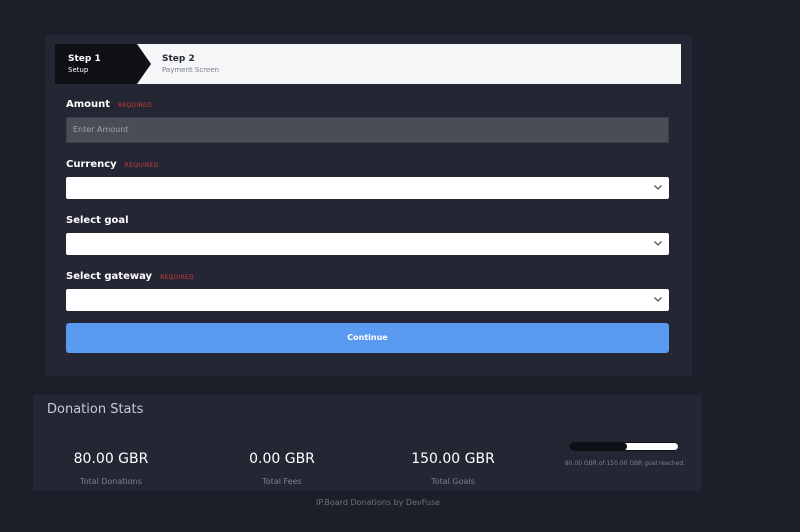  What do you see at coordinates (367, 244) in the screenshot?
I see `goal-select` at bounding box center [367, 244].